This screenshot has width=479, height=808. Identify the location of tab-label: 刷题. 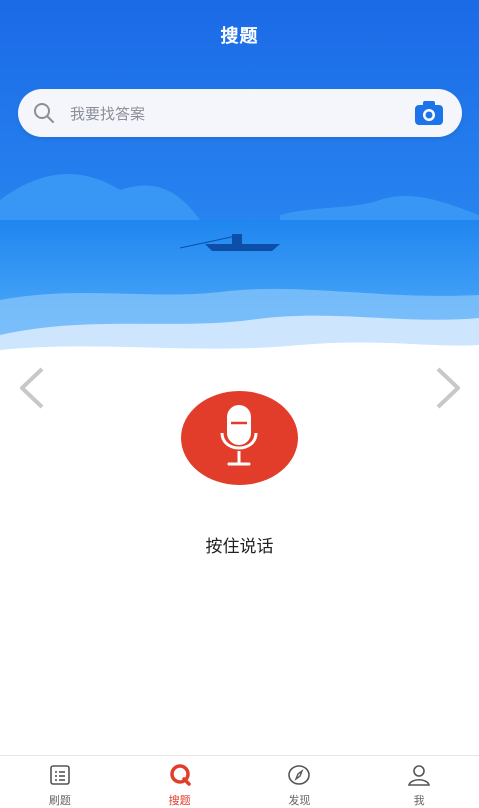
(59, 800).